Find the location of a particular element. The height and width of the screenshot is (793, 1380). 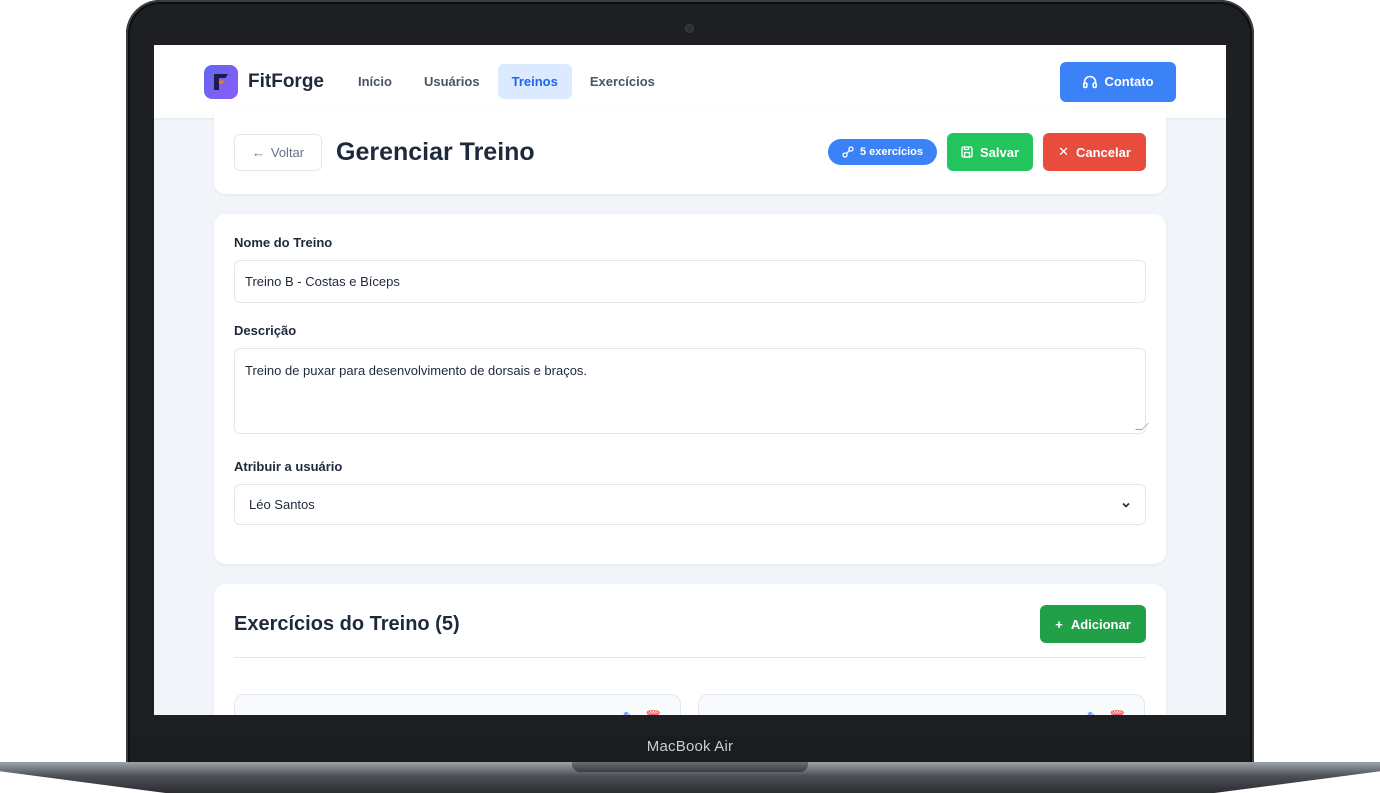

nav-link-exercicios: Exercícios is located at coordinates (622, 81).